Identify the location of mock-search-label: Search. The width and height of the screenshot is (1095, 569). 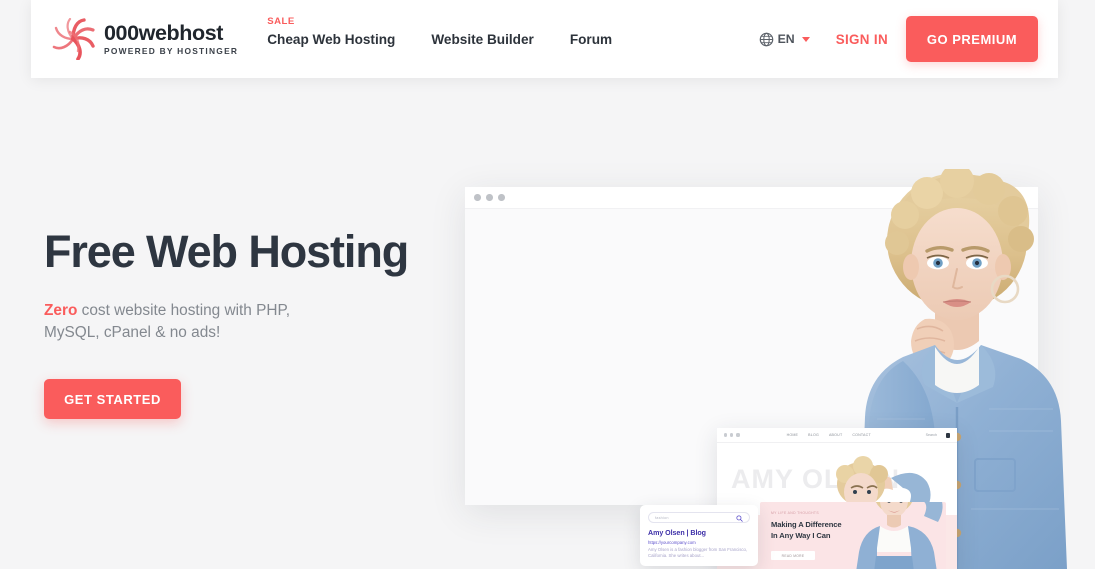
(931, 435).